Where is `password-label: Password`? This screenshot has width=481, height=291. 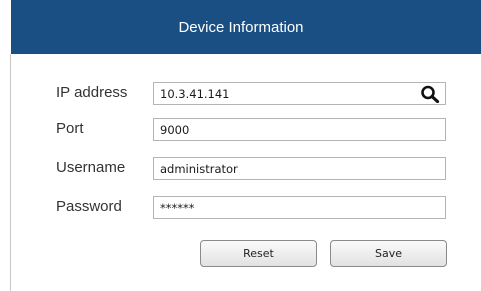
password-label: Password is located at coordinates (89, 206).